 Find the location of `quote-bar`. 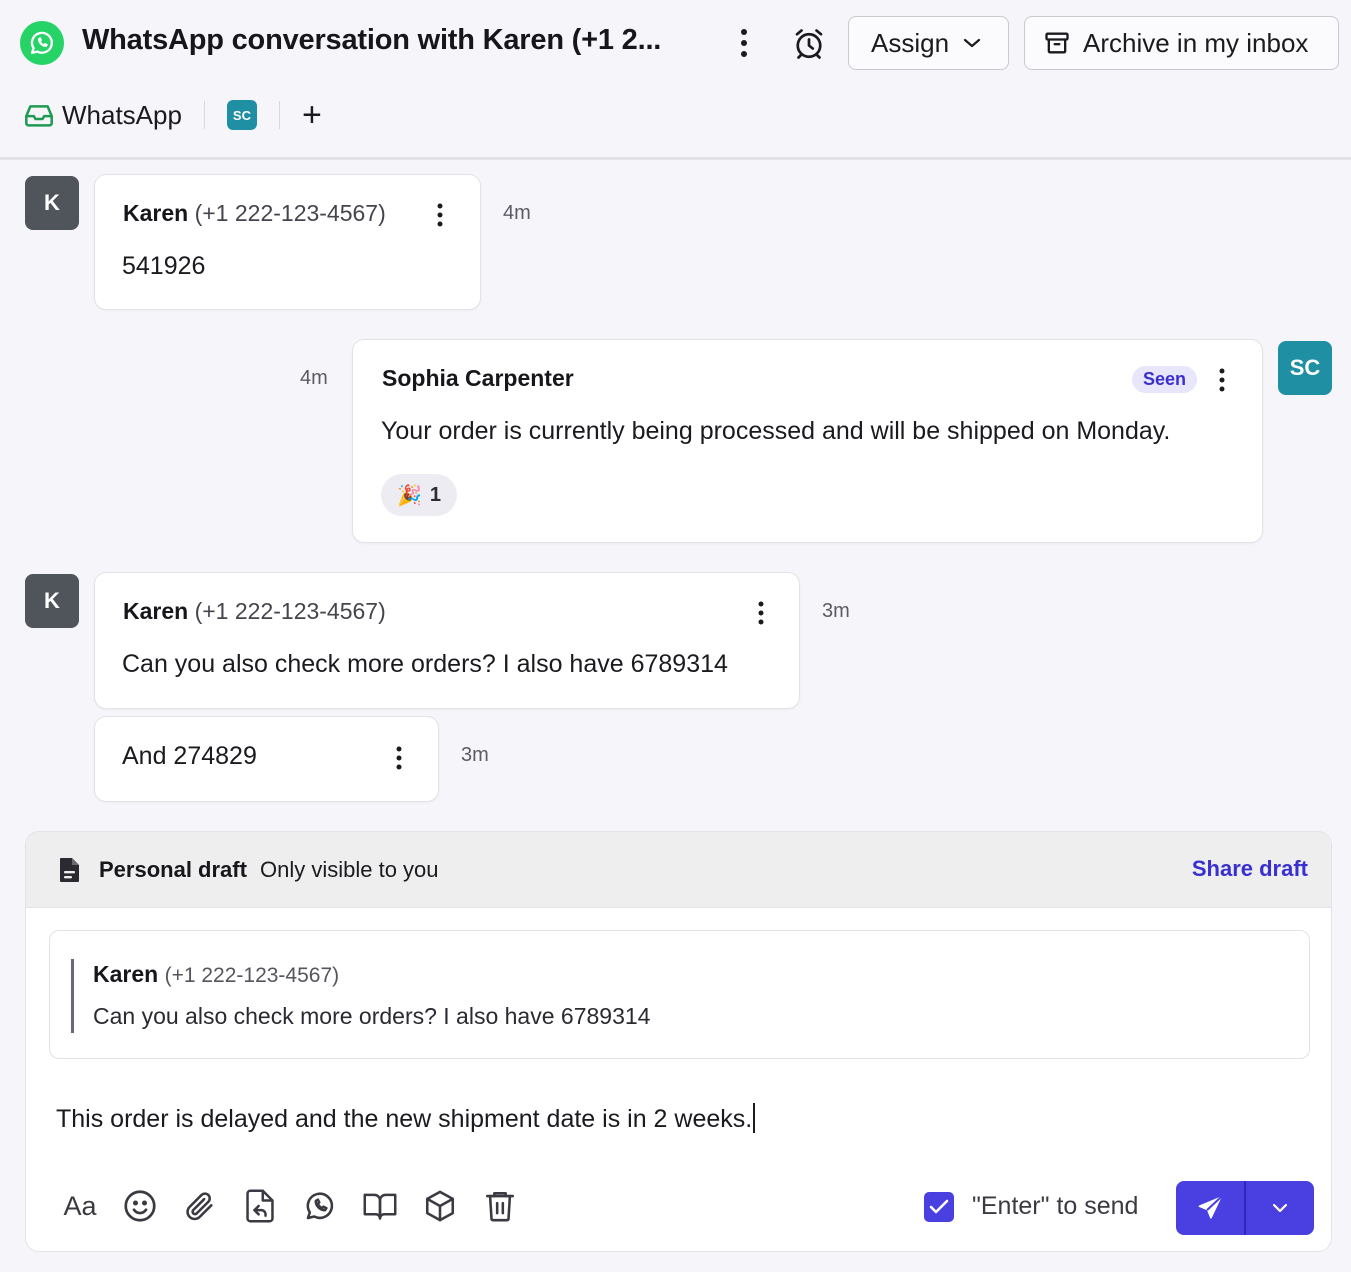

quote-bar is located at coordinates (72, 996).